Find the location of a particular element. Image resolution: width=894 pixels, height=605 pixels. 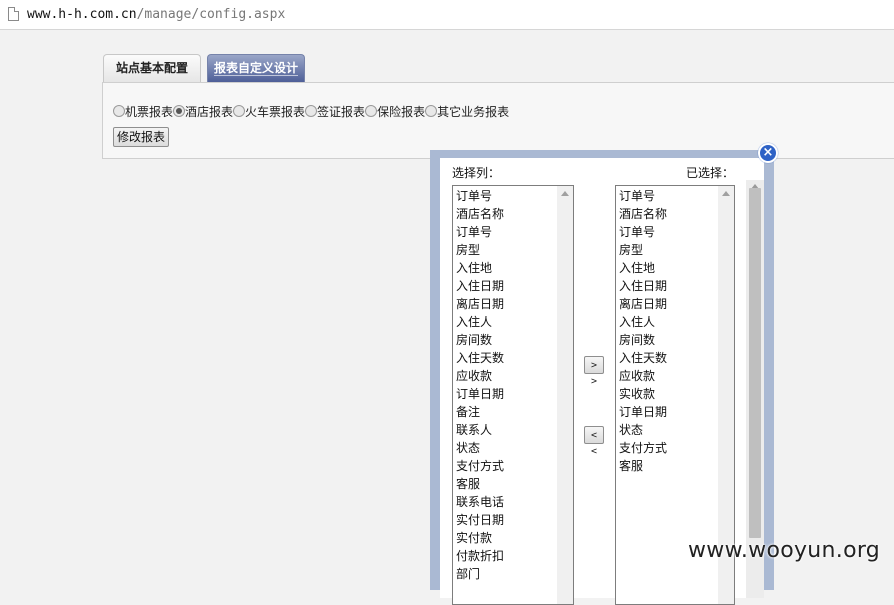

radio-other-report: 其它业务报表 is located at coordinates (467, 111).